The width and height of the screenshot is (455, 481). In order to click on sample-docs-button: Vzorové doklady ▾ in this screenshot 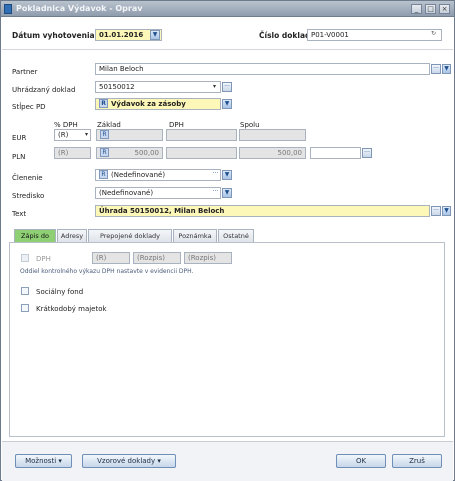, I will do `click(129, 461)`.